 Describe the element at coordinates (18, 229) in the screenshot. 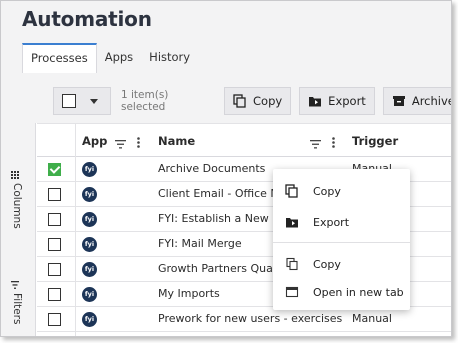

I see `side-panel: Columns Filters` at that location.